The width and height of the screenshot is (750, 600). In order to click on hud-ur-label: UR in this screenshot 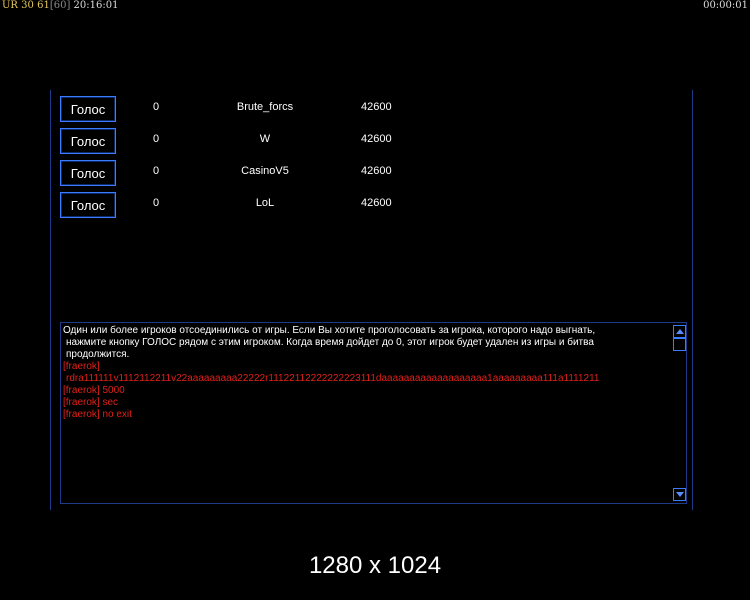, I will do `click(10, 5)`.